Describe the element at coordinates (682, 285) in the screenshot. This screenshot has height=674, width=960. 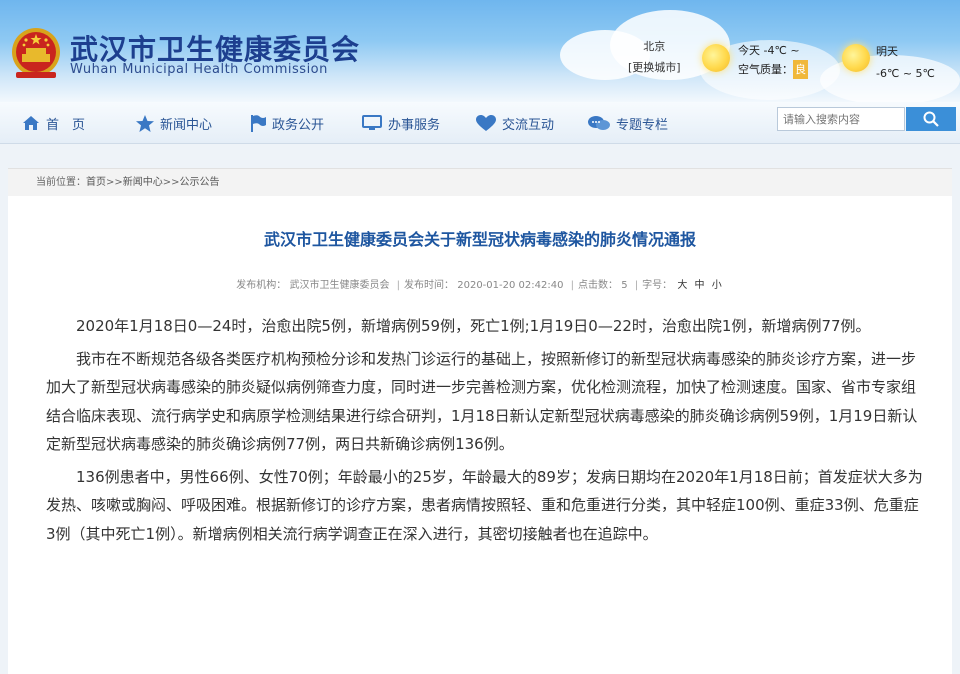
I see `font-size-large-button: 大` at that location.